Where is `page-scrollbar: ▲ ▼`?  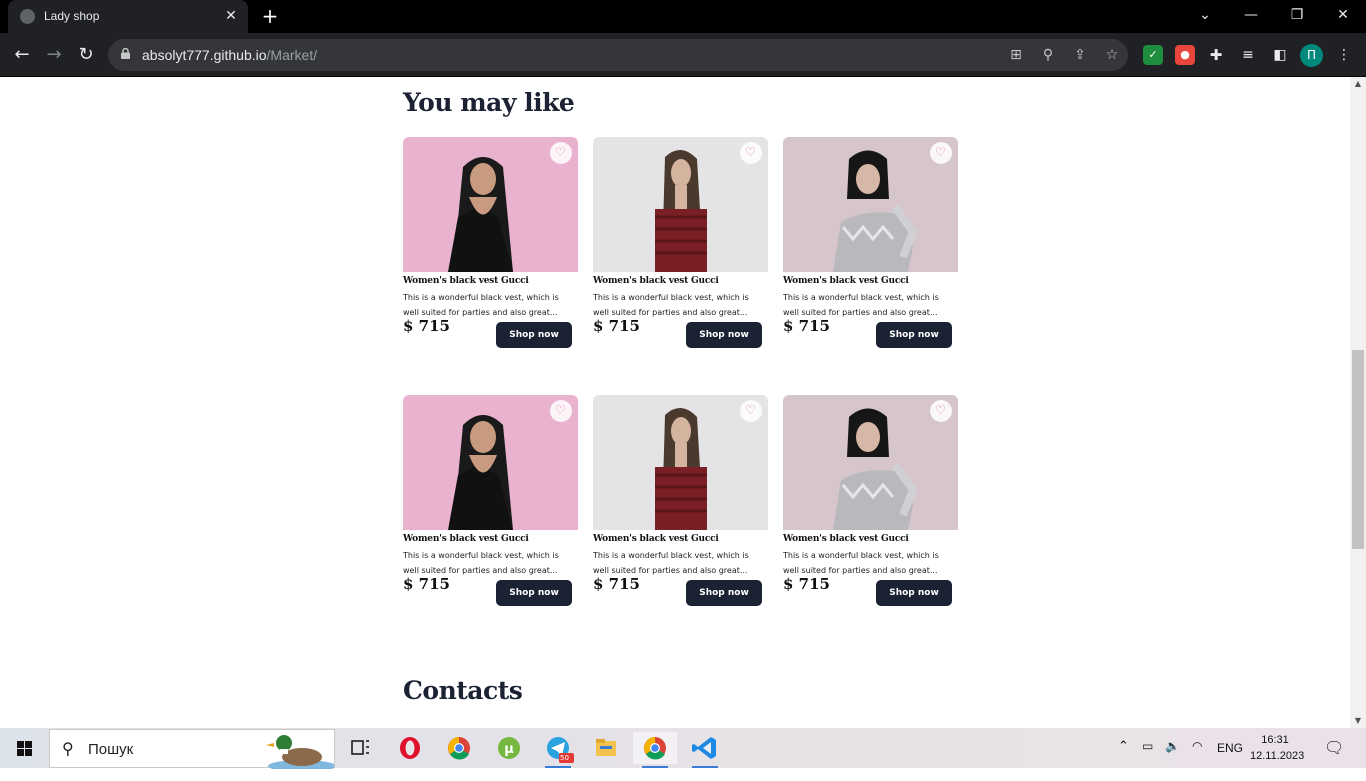
page-scrollbar: ▲ ▼ is located at coordinates (1358, 402).